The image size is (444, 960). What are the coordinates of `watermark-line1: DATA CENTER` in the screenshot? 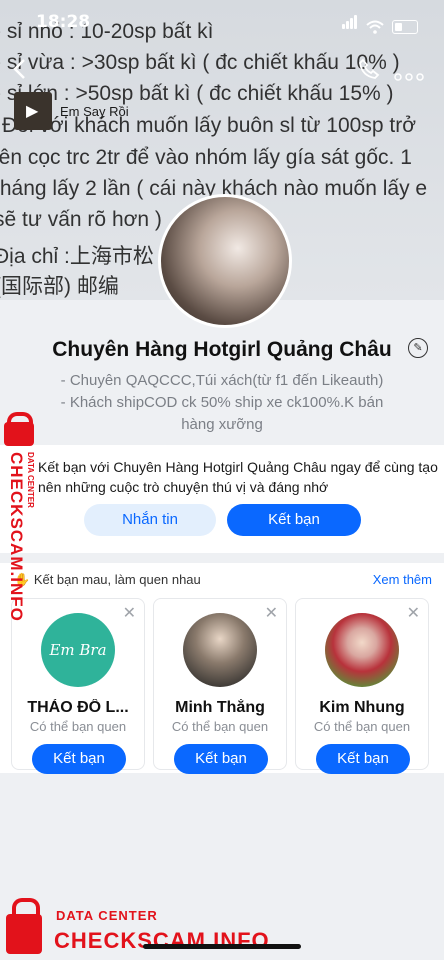 It's located at (107, 915).